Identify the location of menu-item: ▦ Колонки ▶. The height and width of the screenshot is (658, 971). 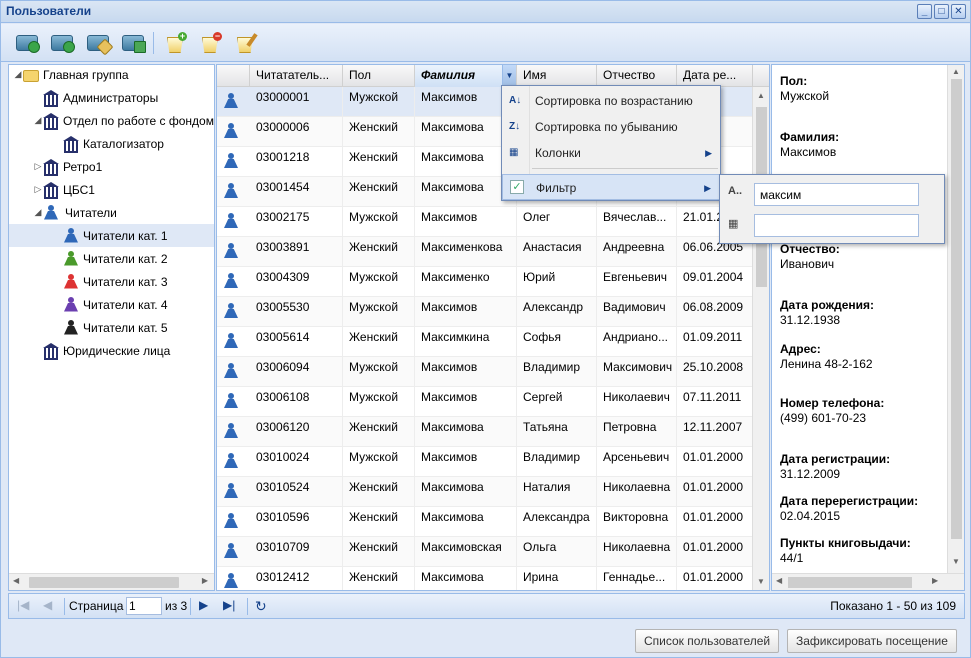
(611, 153).